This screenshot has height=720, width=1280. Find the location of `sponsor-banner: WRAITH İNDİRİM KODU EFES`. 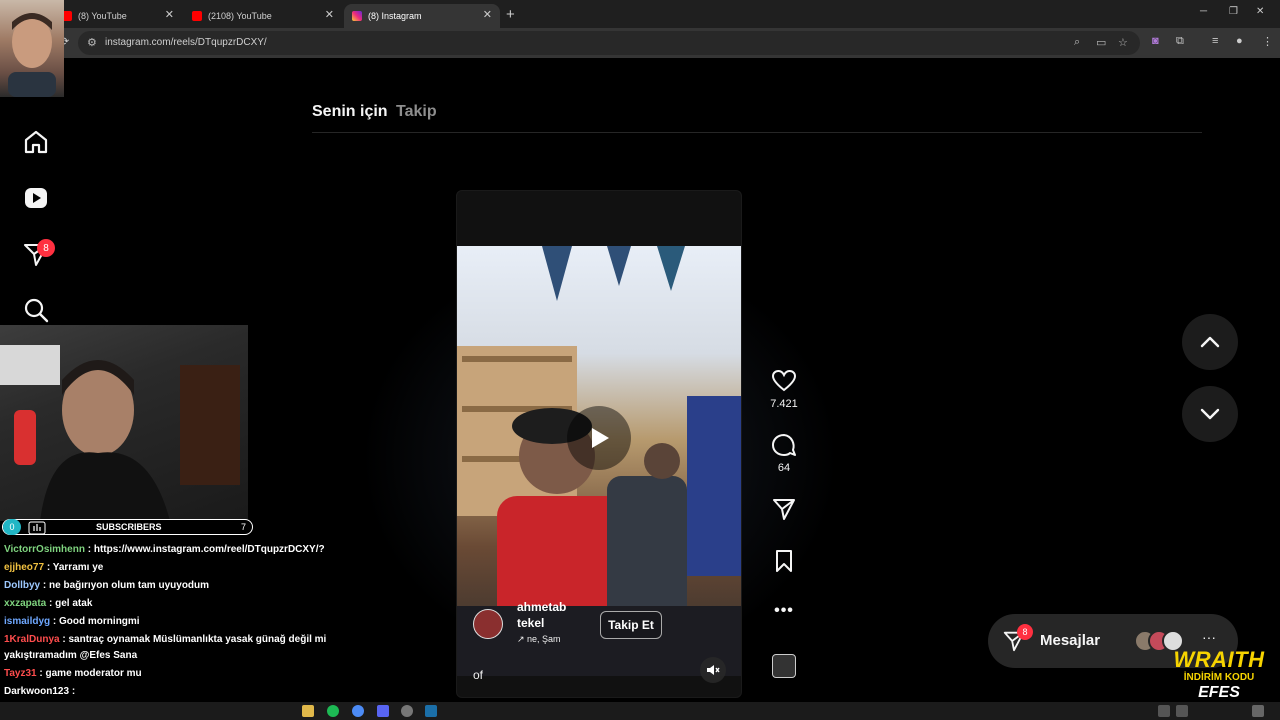

sponsor-banner: WRAITH İNDİRİM KODU EFES is located at coordinates (1219, 678).